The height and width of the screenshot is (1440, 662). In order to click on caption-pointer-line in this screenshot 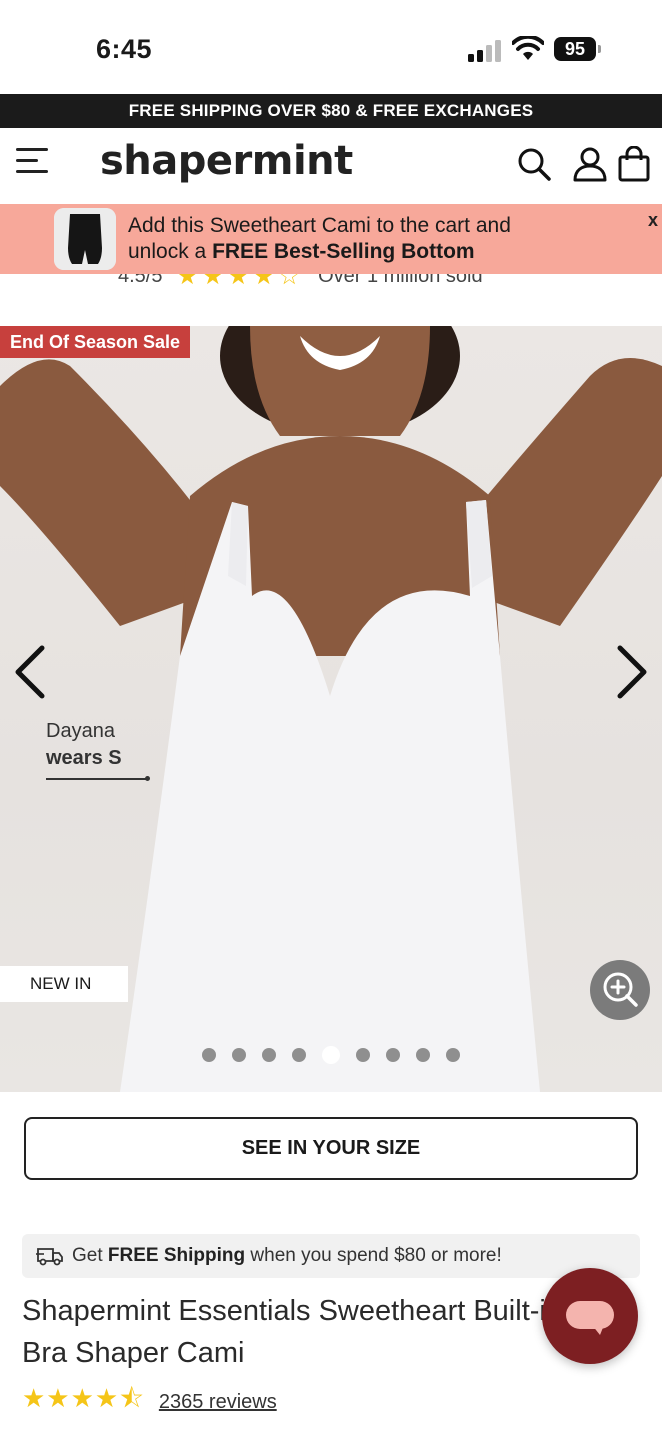, I will do `click(98, 778)`.